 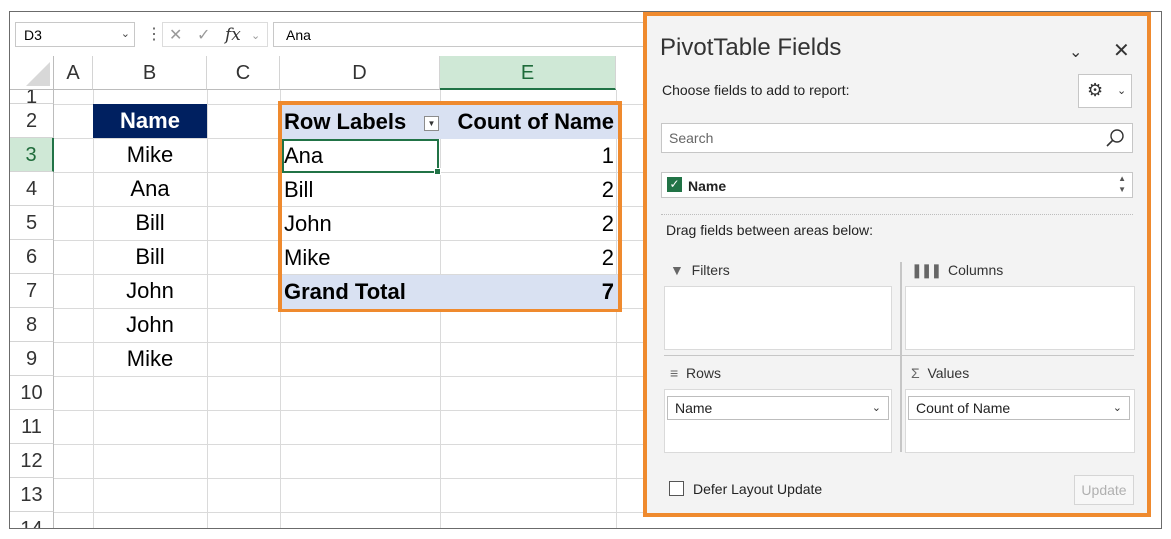 What do you see at coordinates (32, 121) in the screenshot?
I see `row-header-2: 2` at bounding box center [32, 121].